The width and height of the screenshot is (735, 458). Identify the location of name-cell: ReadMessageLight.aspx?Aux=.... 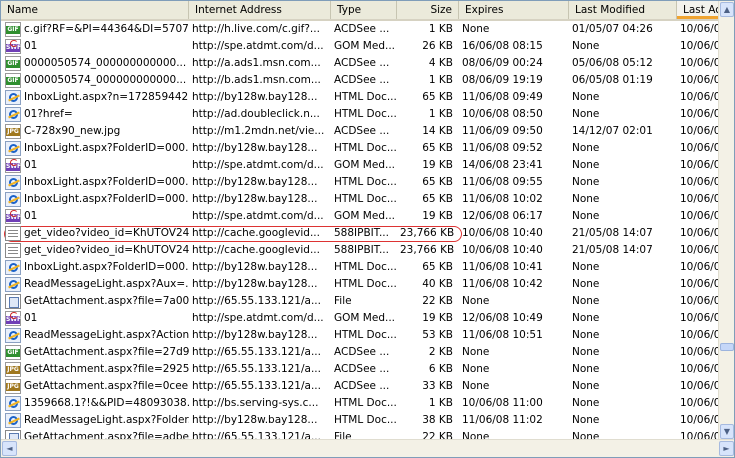
(95, 284).